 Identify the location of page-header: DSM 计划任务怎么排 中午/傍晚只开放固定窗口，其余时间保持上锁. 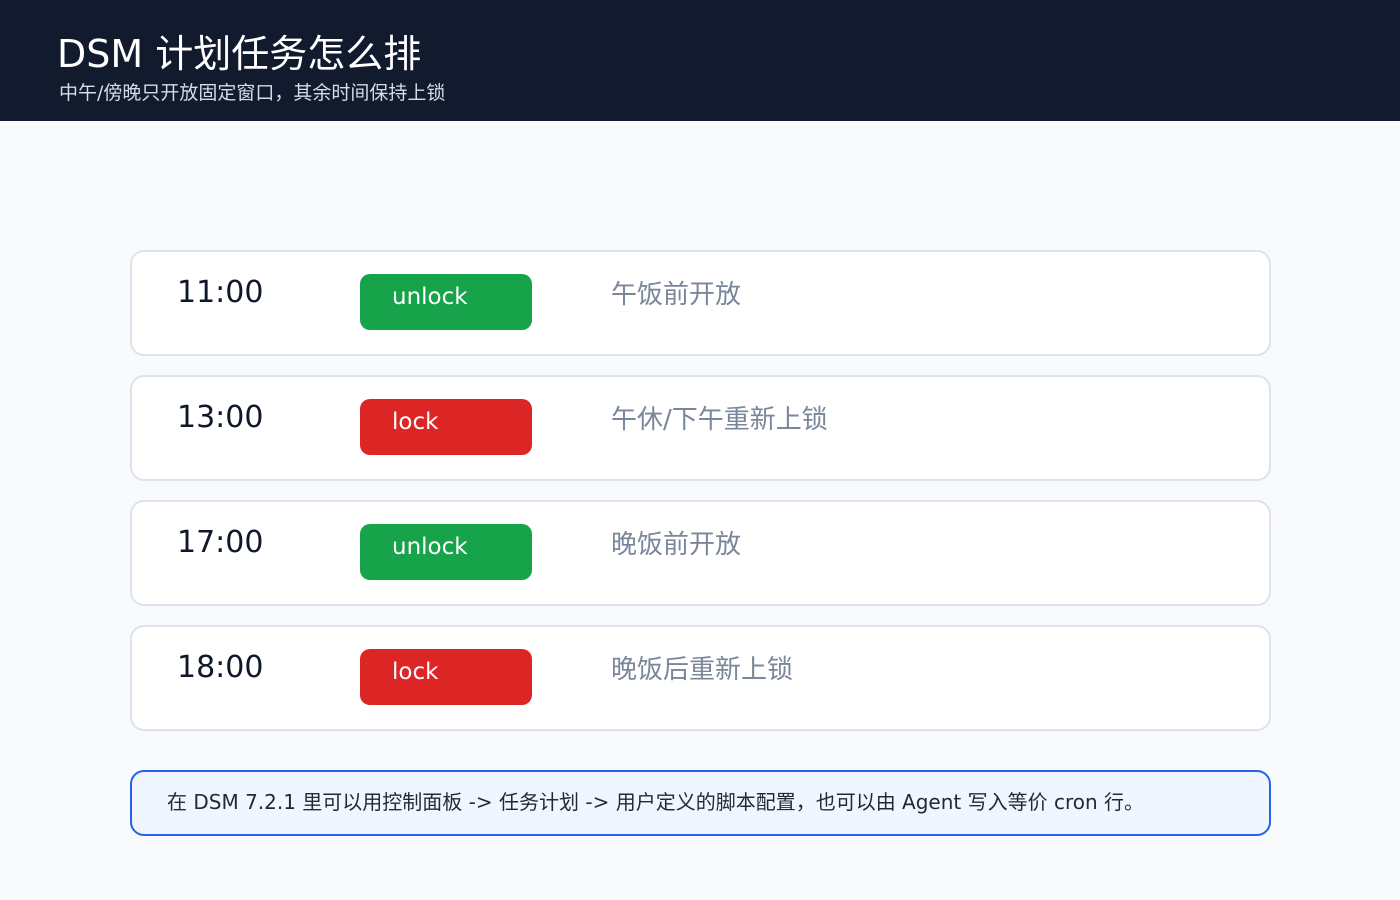
(700, 60).